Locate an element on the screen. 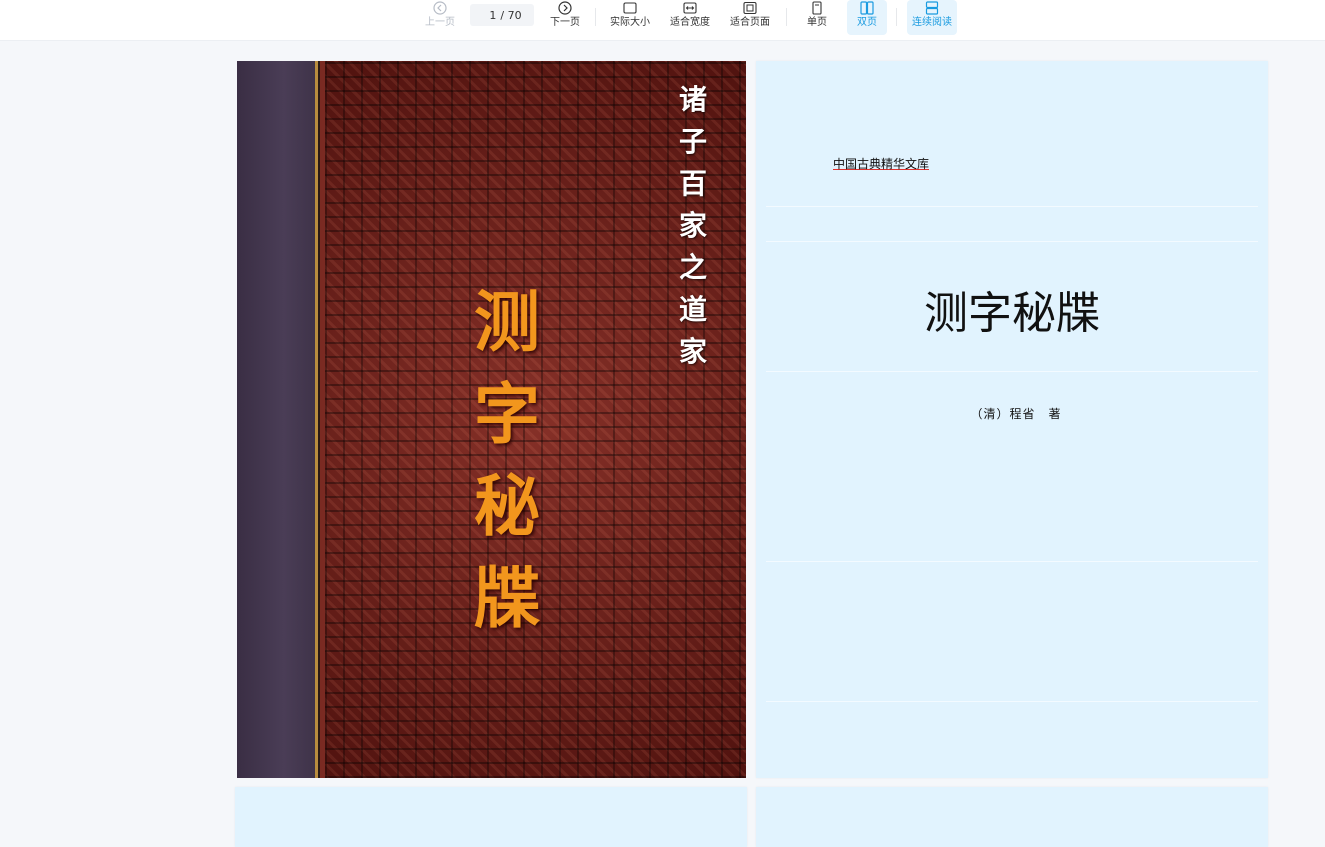  double-page-label: 双页 is located at coordinates (867, 22).